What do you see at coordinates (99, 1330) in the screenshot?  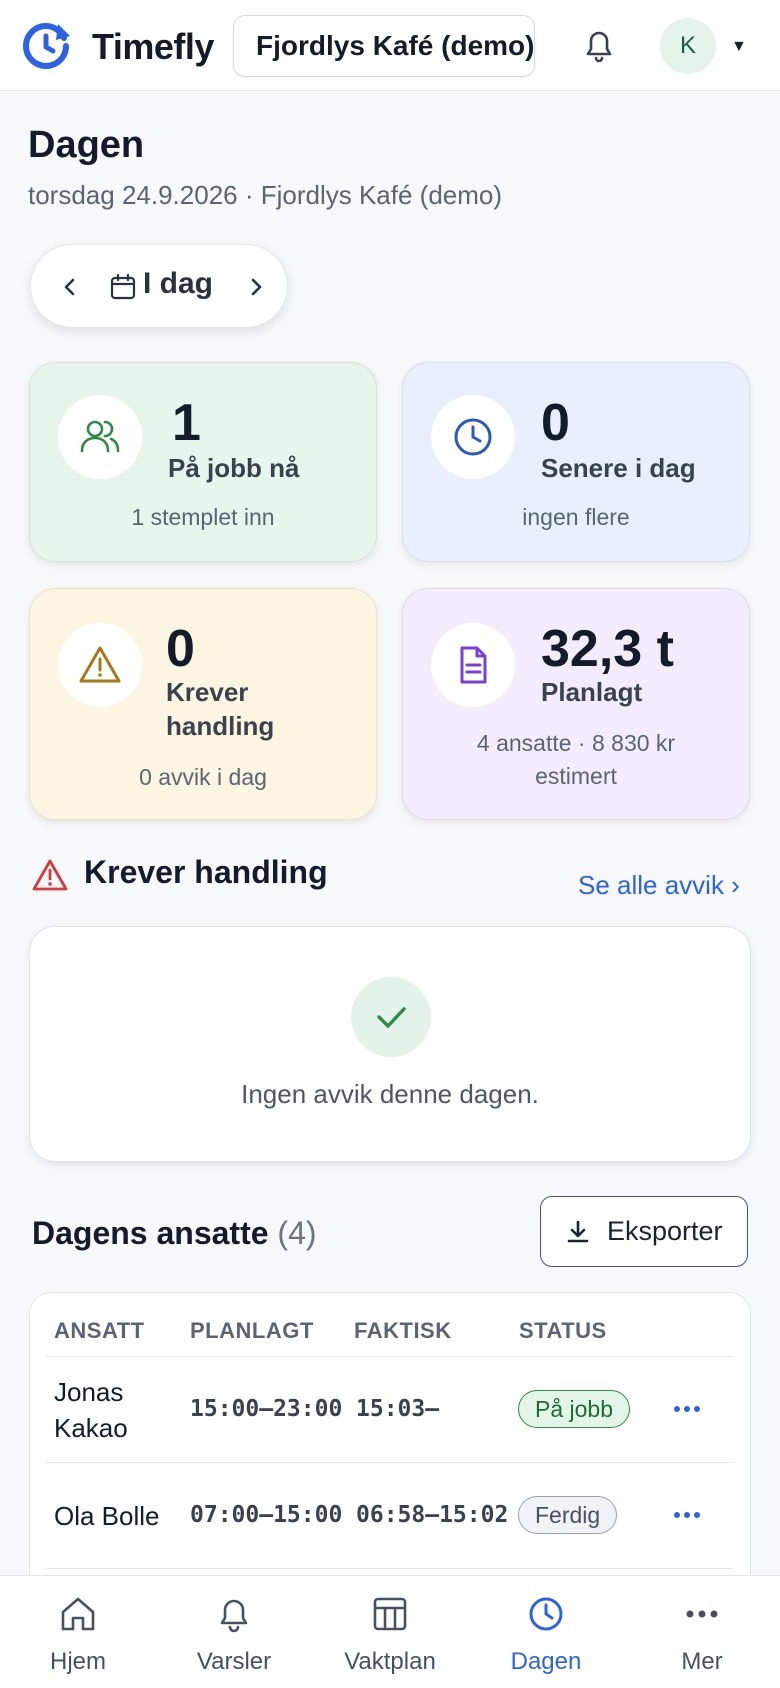 I see `column-header-employee: ANSATT` at bounding box center [99, 1330].